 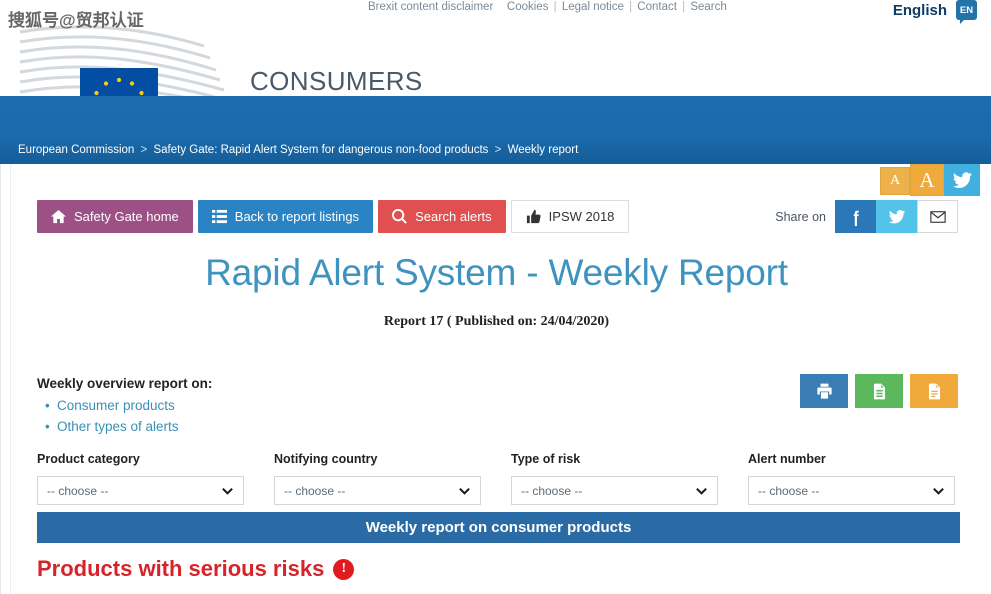 I want to click on filter-alert-number-label: Alert number, so click(x=787, y=459).